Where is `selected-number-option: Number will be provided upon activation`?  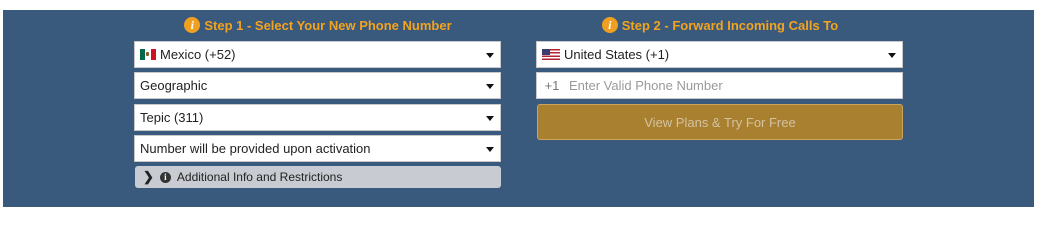
selected-number-option: Number will be provided upon activation is located at coordinates (255, 148).